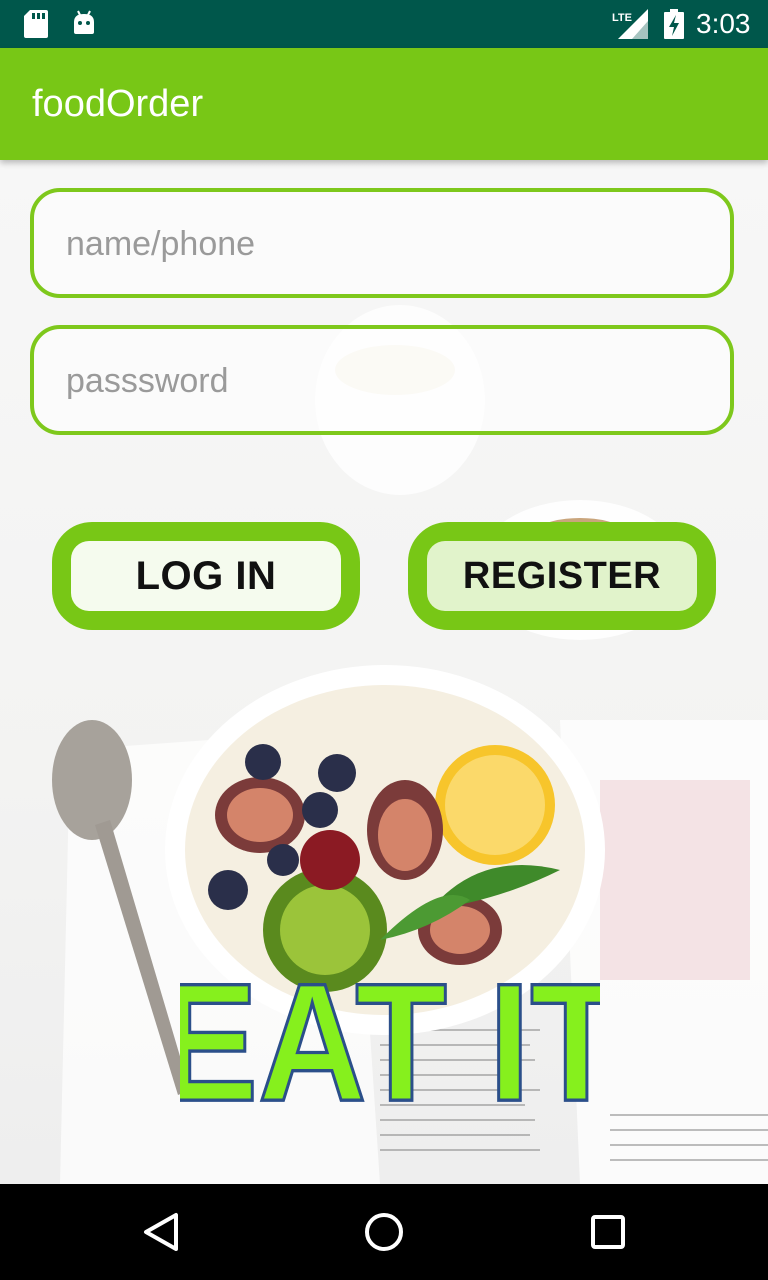 This screenshot has height=1280, width=768. What do you see at coordinates (608, 1232) in the screenshot?
I see `recents-icon` at bounding box center [608, 1232].